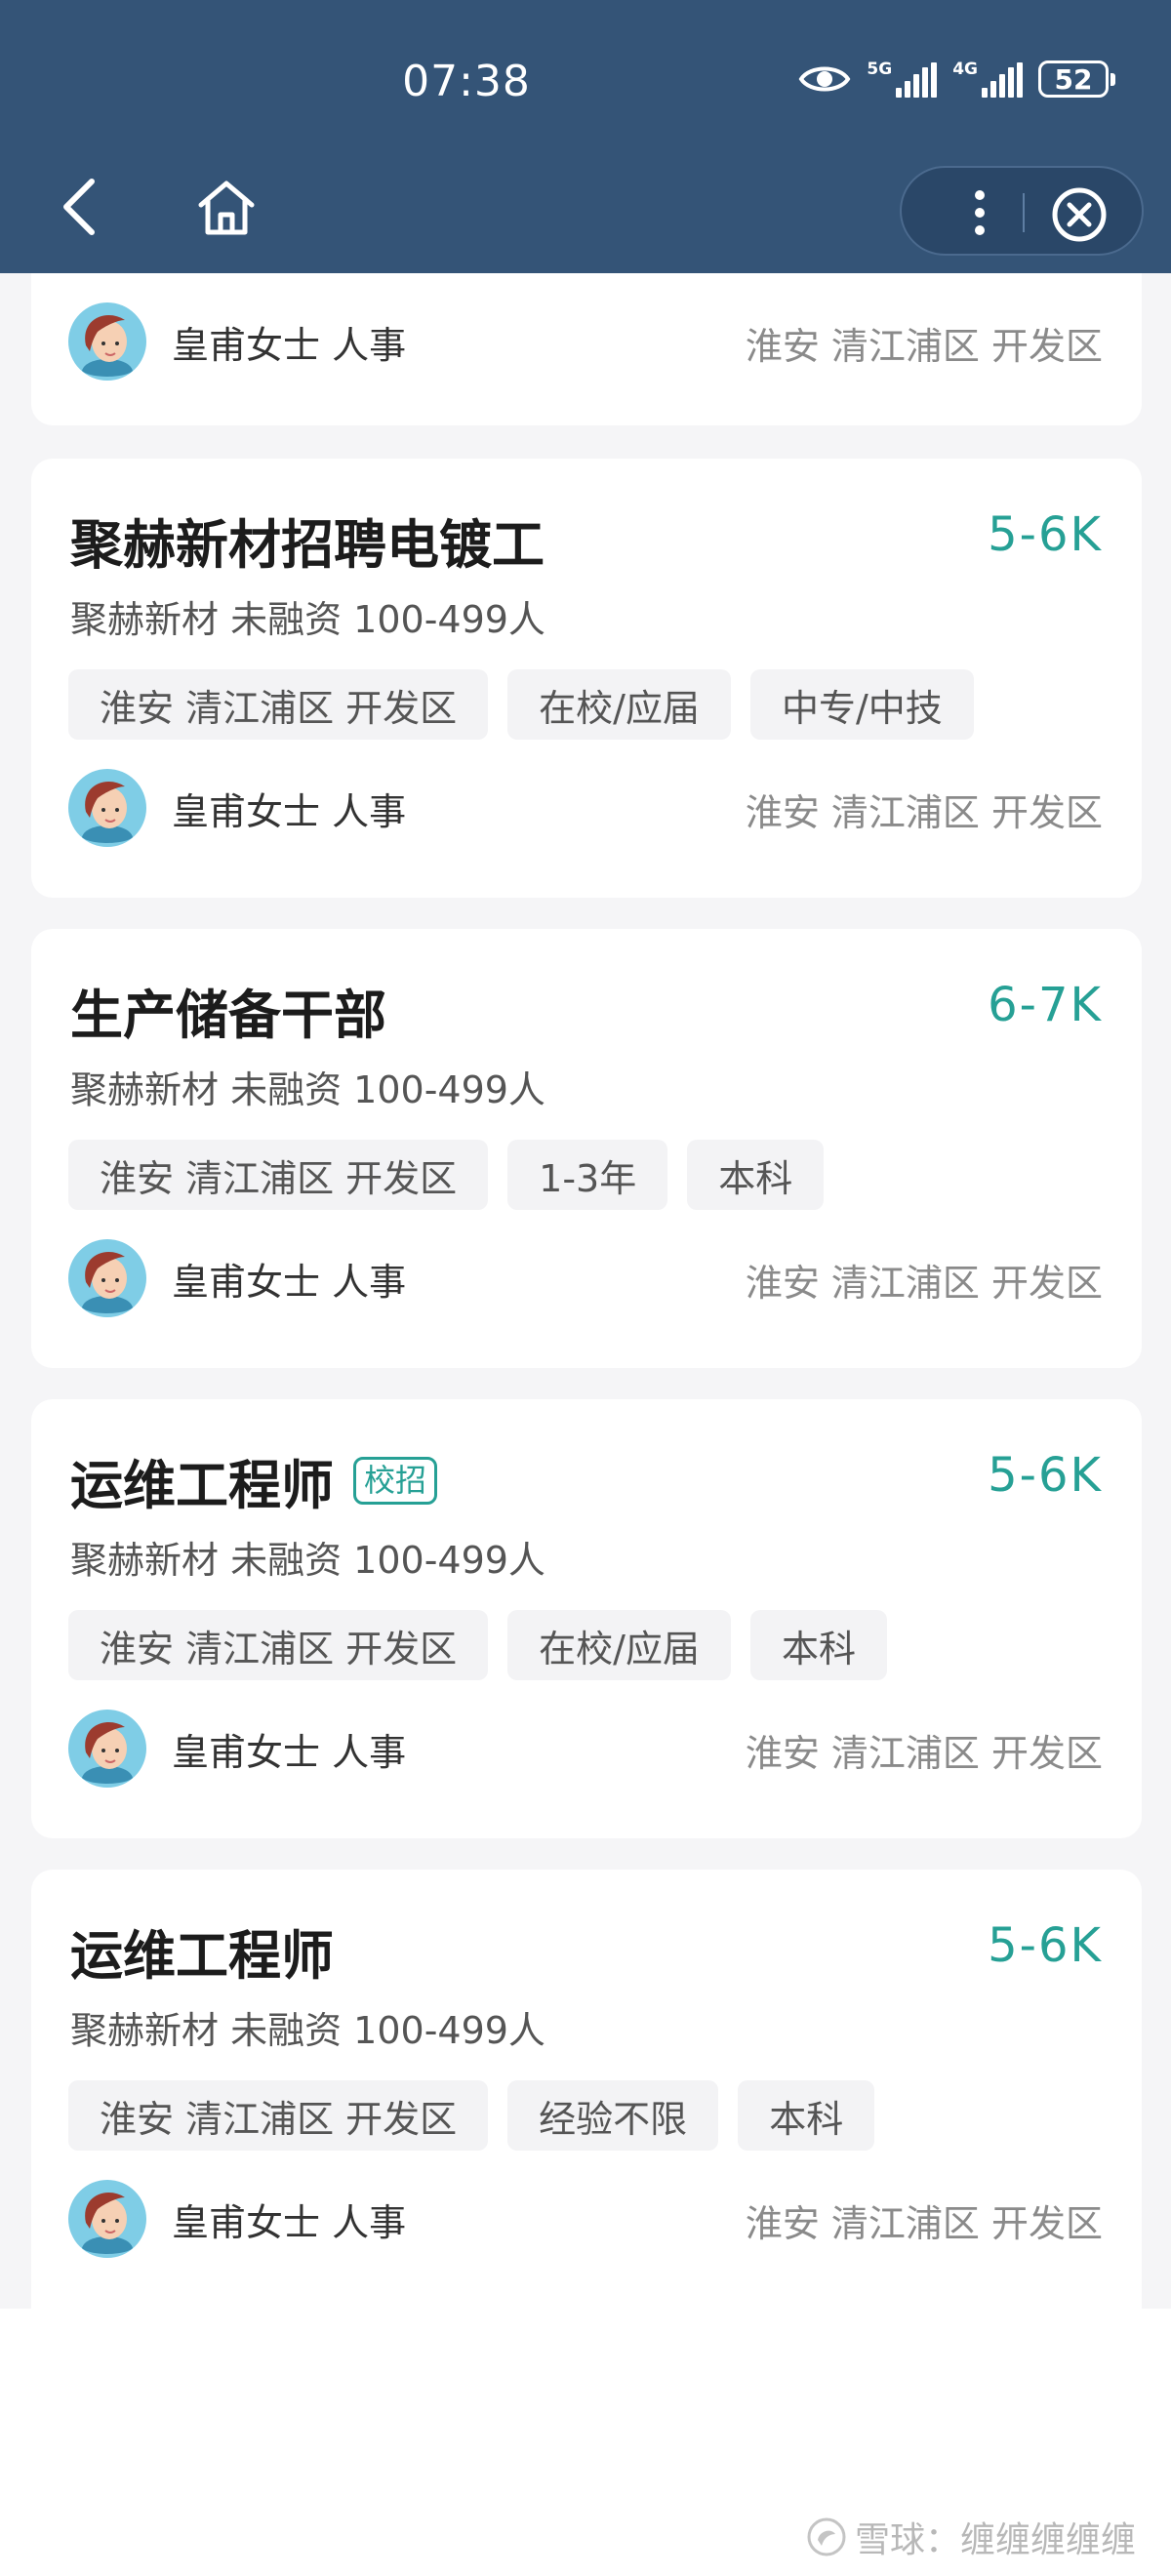 The width and height of the screenshot is (1171, 2576). I want to click on job-title-text: 聚赫新材招聘电镀工, so click(307, 545).